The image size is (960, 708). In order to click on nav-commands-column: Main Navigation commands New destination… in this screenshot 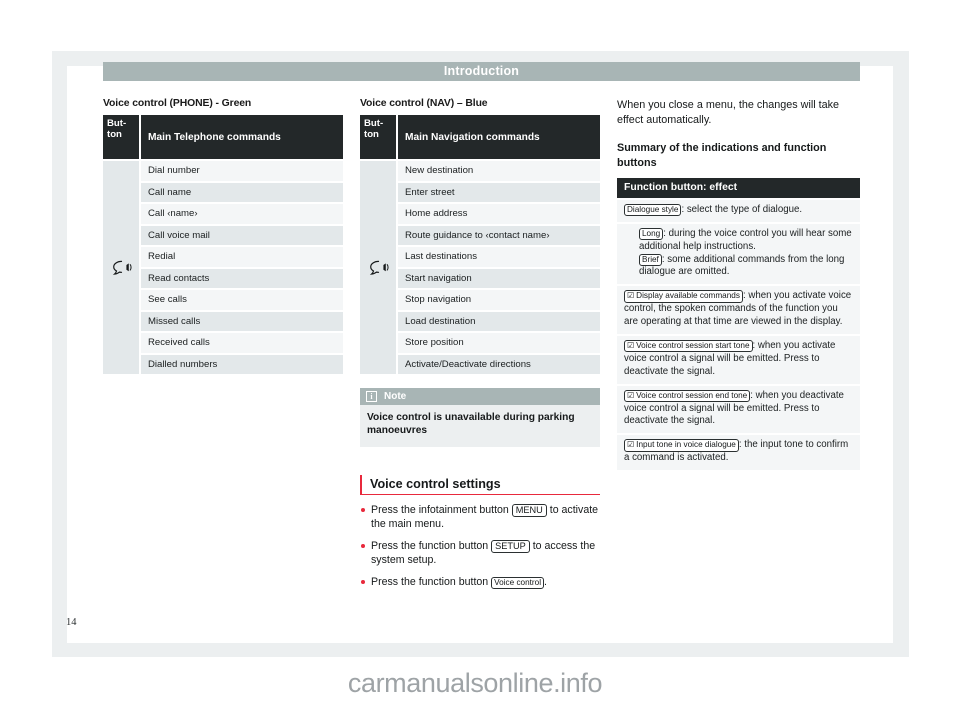, I will do `click(499, 244)`.